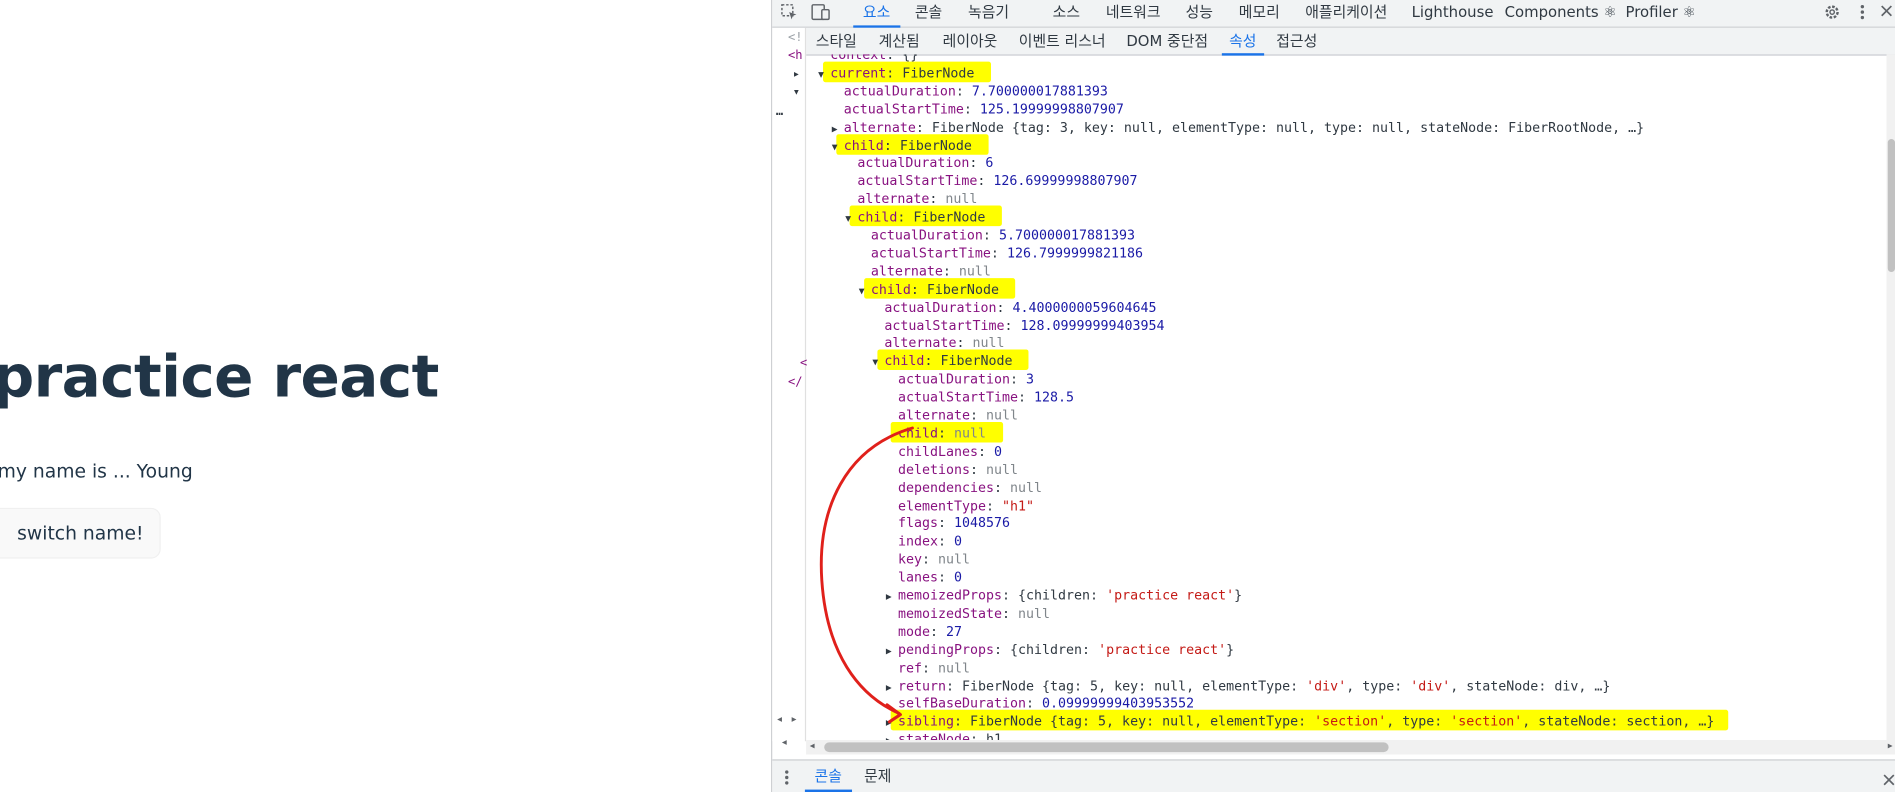 This screenshot has width=1895, height=792. Describe the element at coordinates (933, 736) in the screenshot. I see `property-key: stateNode` at that location.